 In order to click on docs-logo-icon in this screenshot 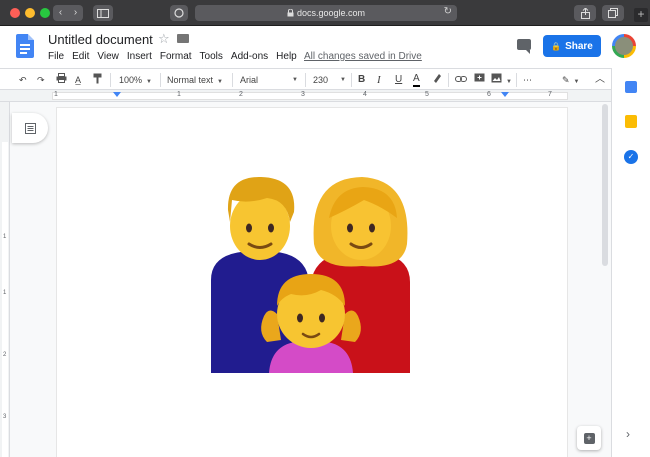, I will do `click(25, 46)`.